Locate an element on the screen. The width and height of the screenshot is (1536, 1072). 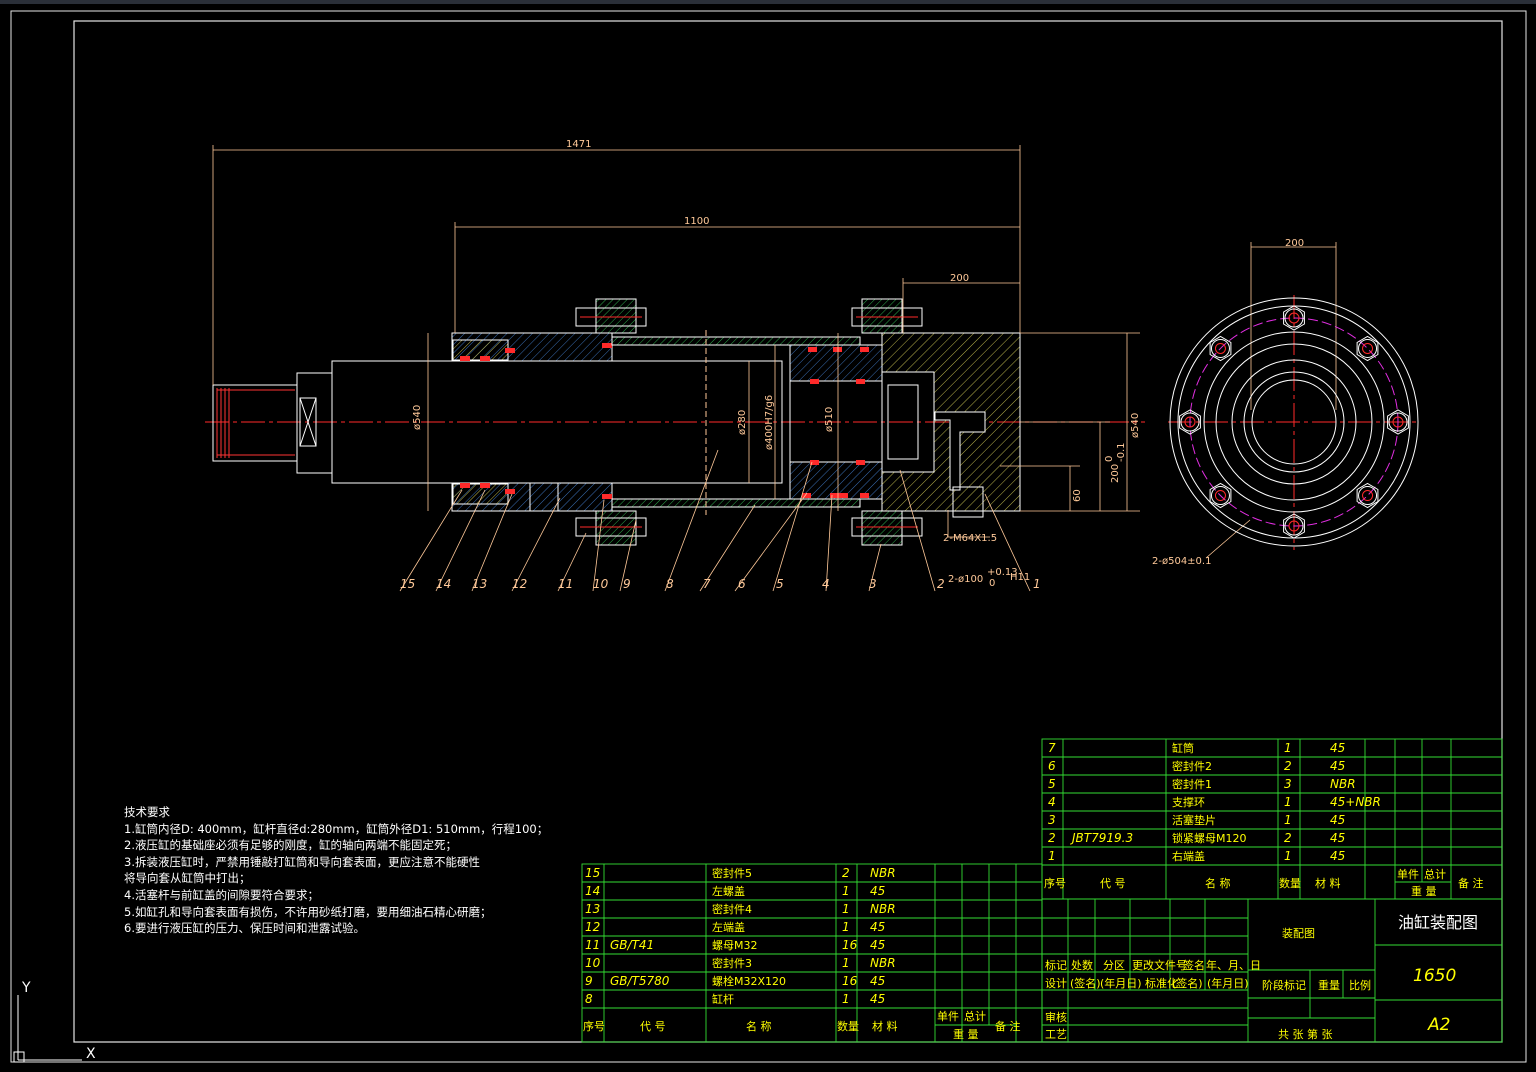
bom-right-h-unit: 单件 is located at coordinates (1408, 874).